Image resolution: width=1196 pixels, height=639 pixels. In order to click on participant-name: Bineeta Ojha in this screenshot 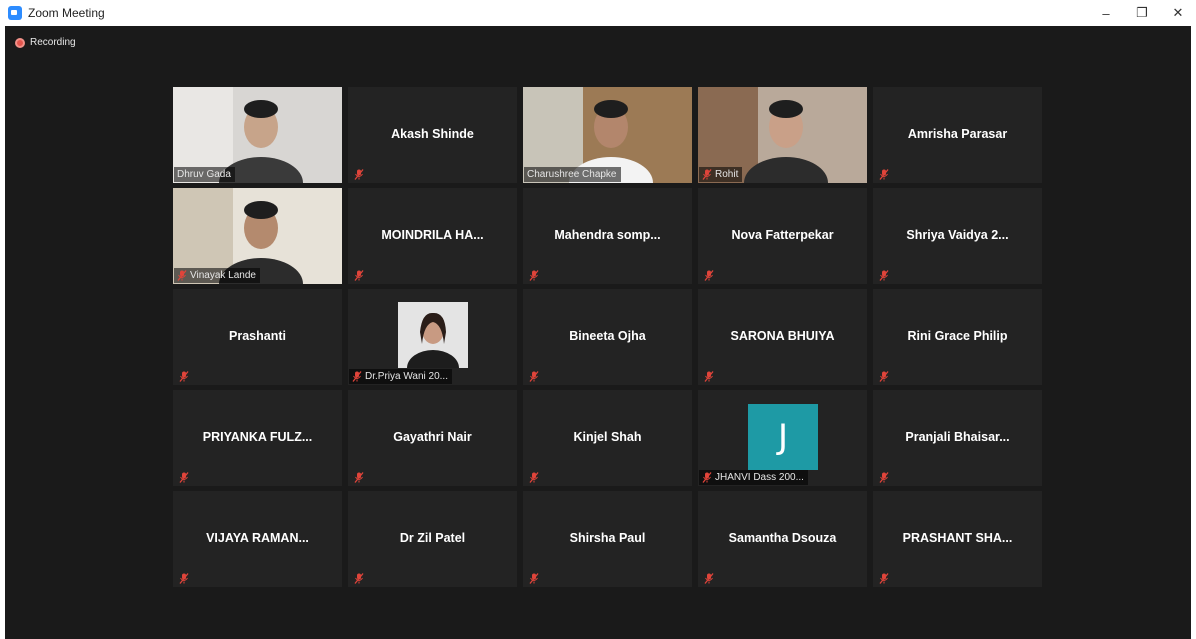, I will do `click(607, 336)`.